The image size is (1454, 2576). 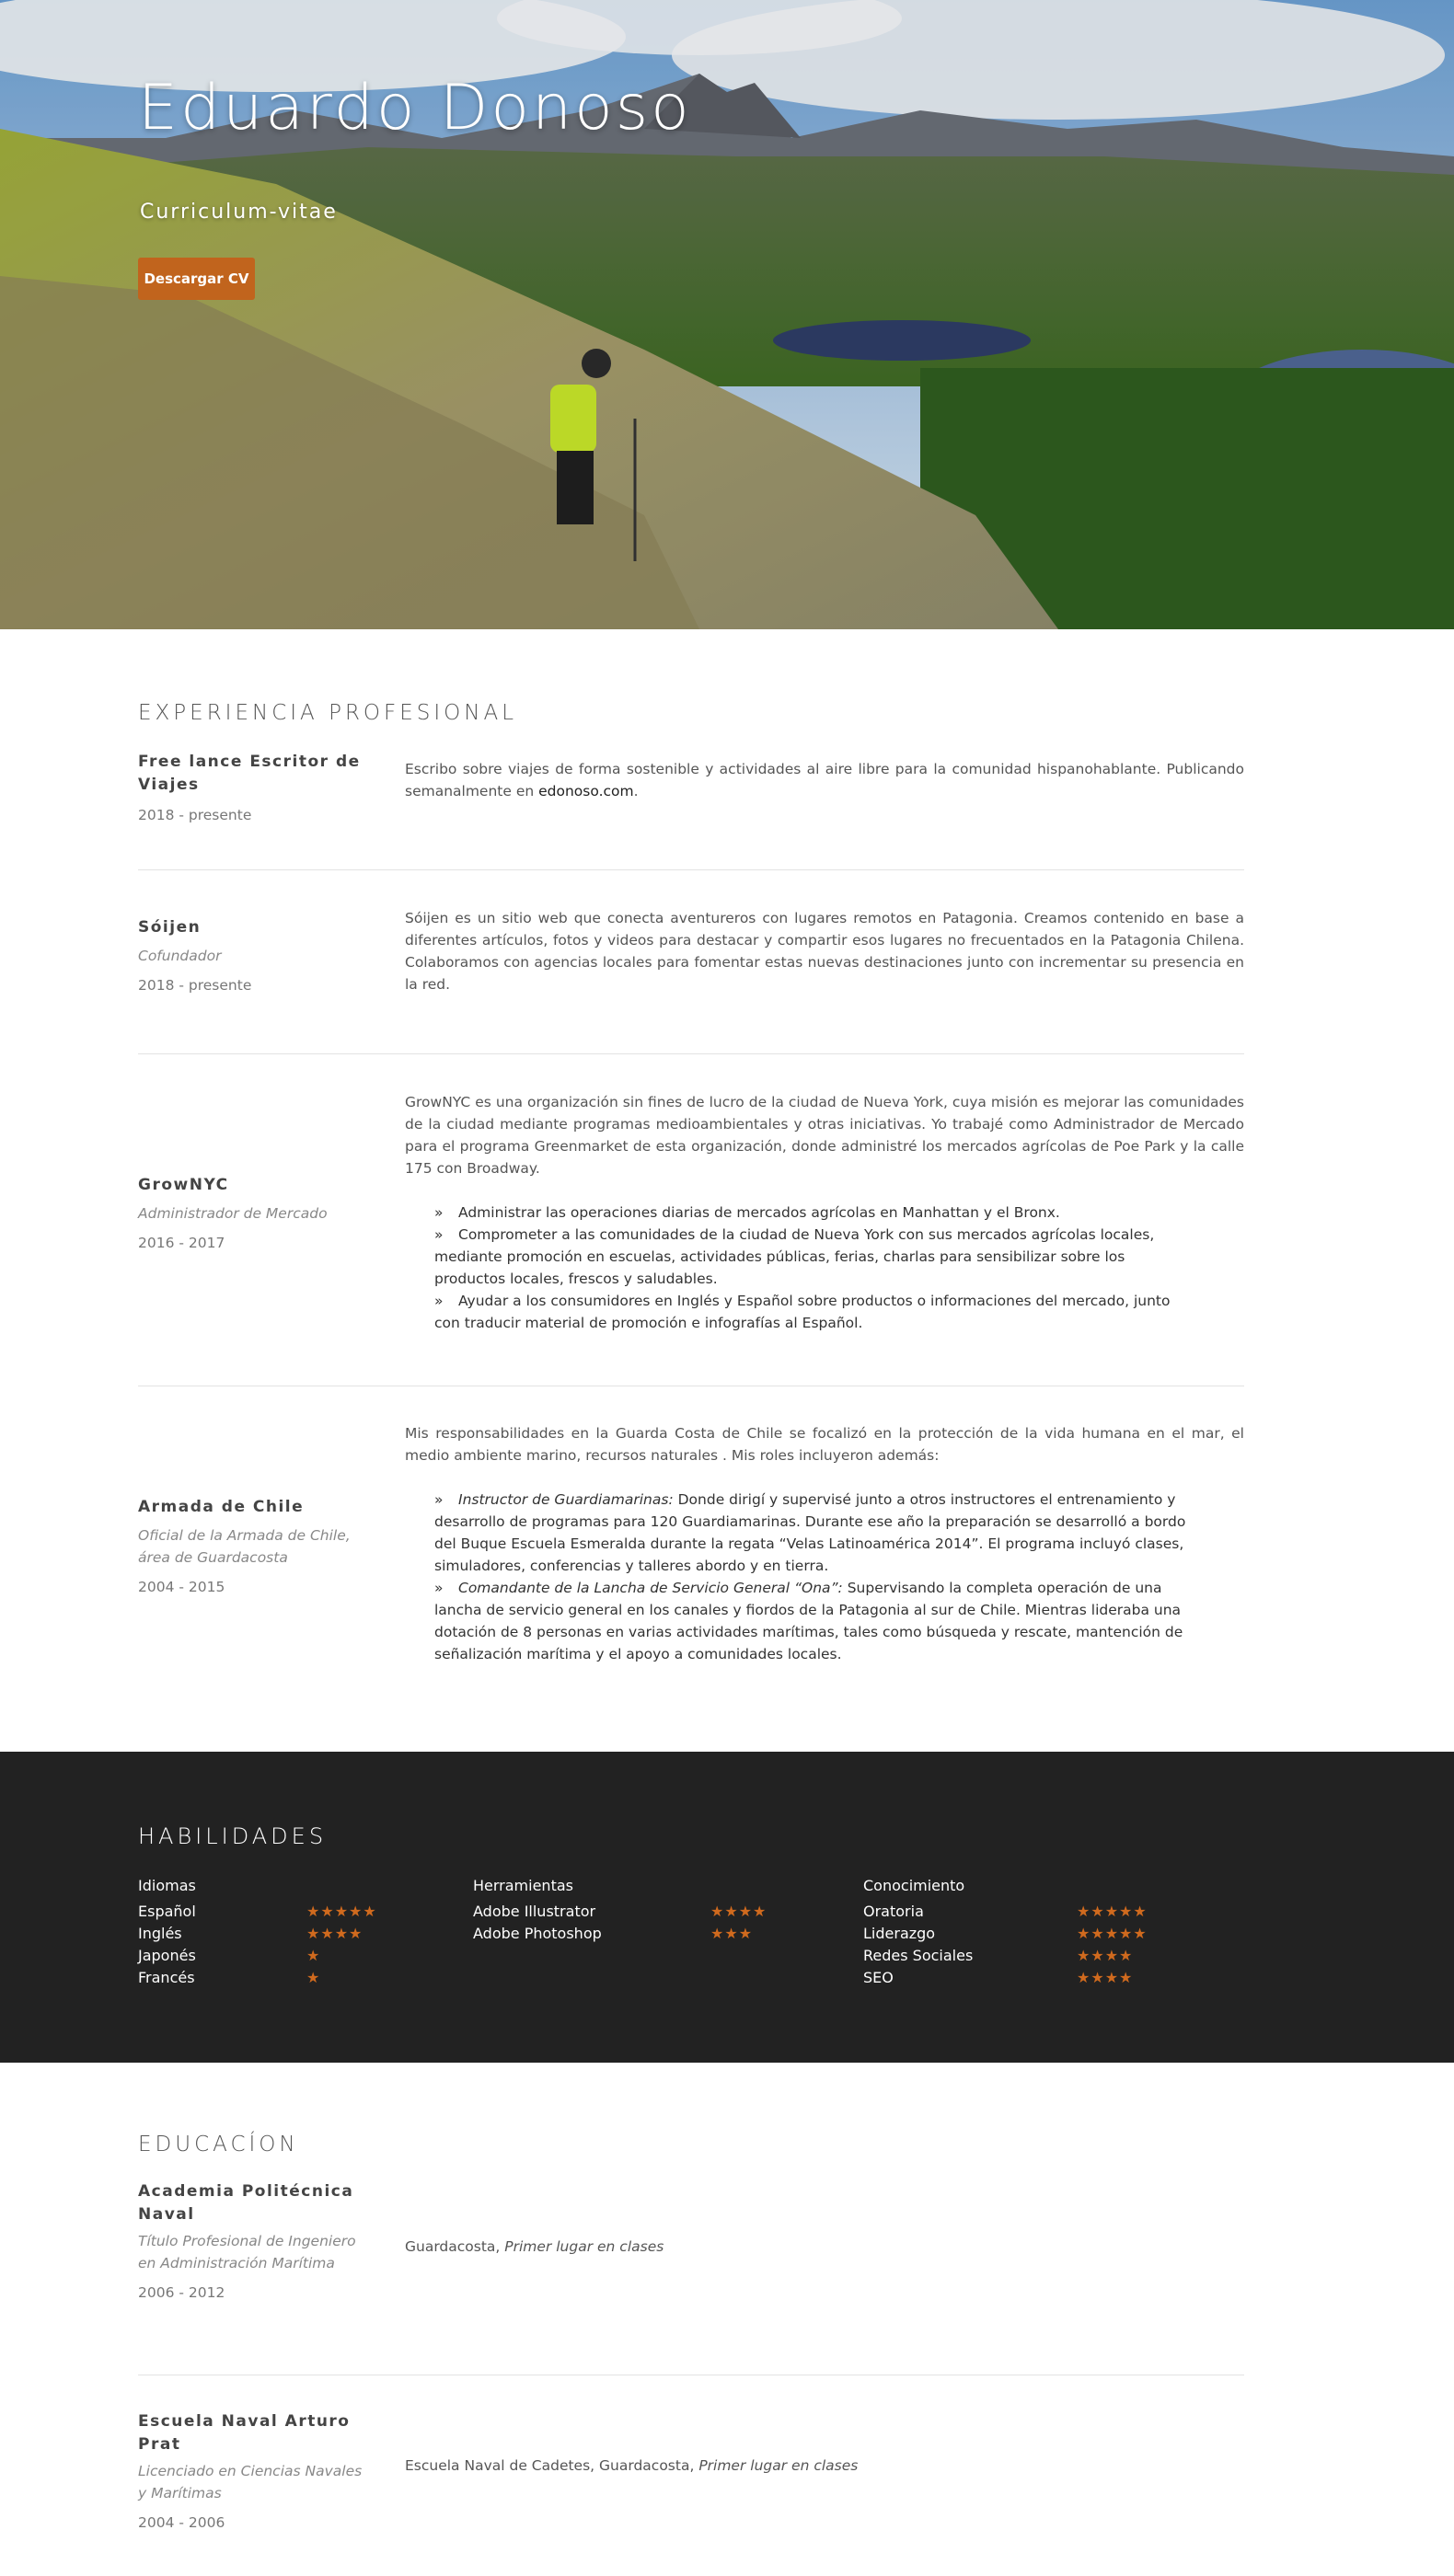 What do you see at coordinates (183, 1185) in the screenshot?
I see `entry-org: GrowNYC` at bounding box center [183, 1185].